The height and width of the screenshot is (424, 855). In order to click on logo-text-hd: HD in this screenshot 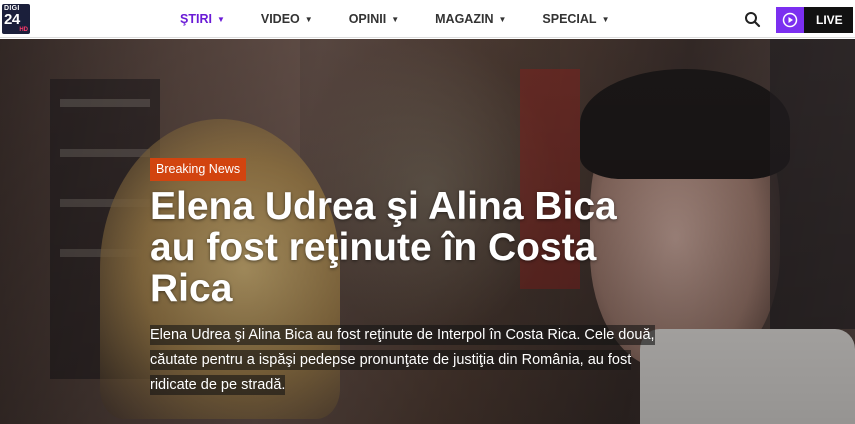, I will do `click(23, 30)`.